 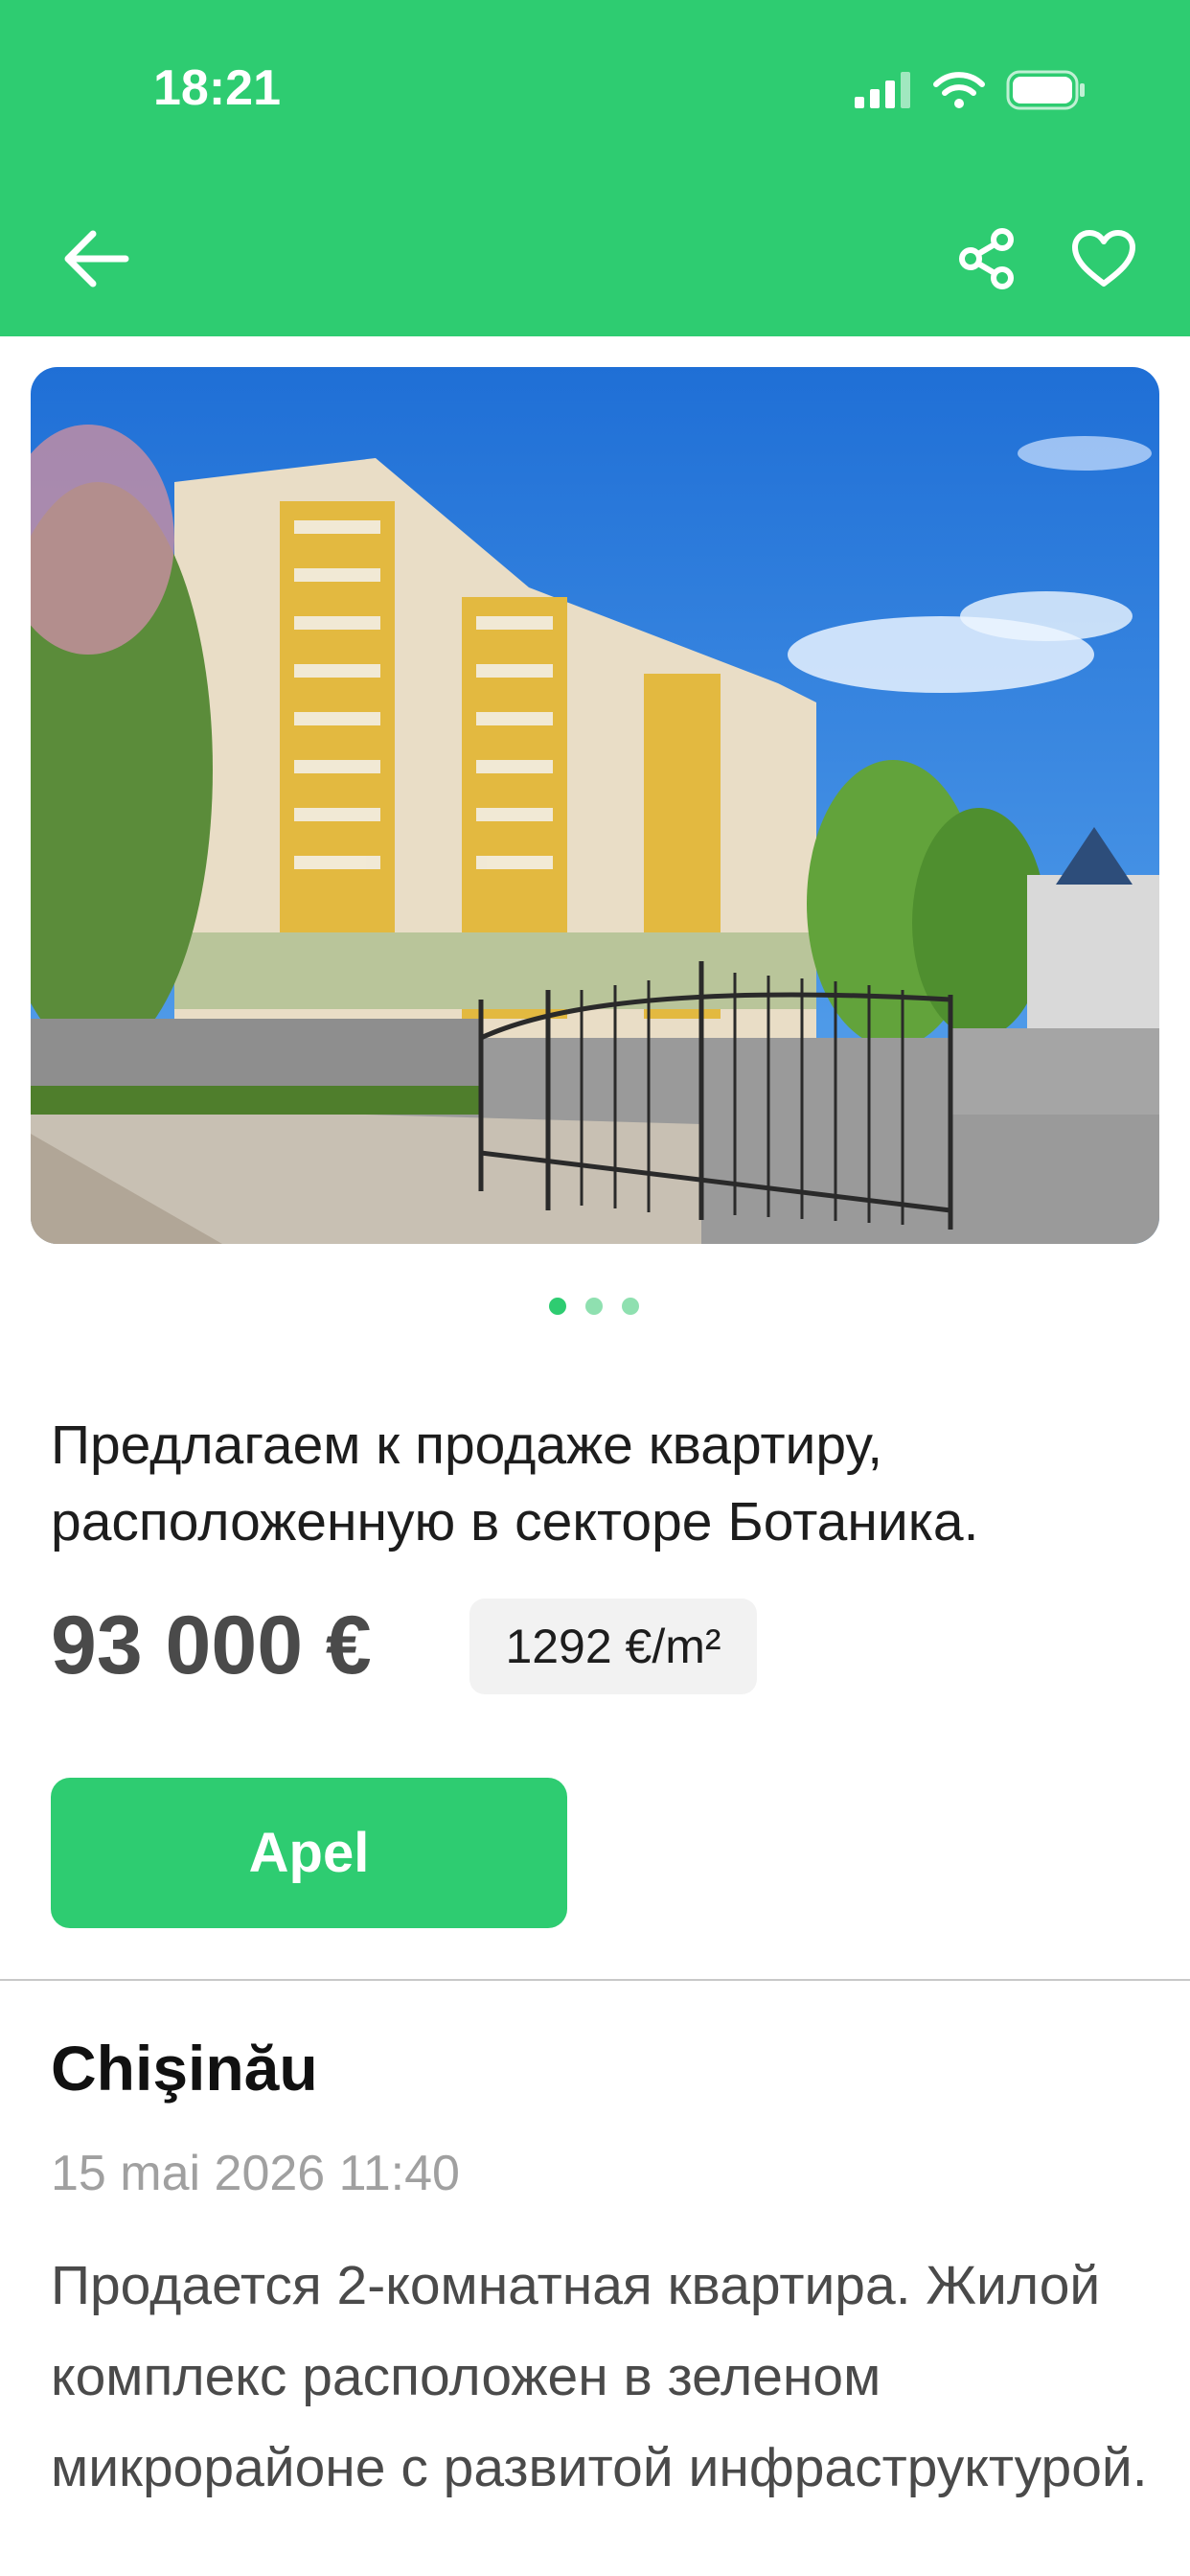 I want to click on heart-outline-icon, so click(x=1103, y=258).